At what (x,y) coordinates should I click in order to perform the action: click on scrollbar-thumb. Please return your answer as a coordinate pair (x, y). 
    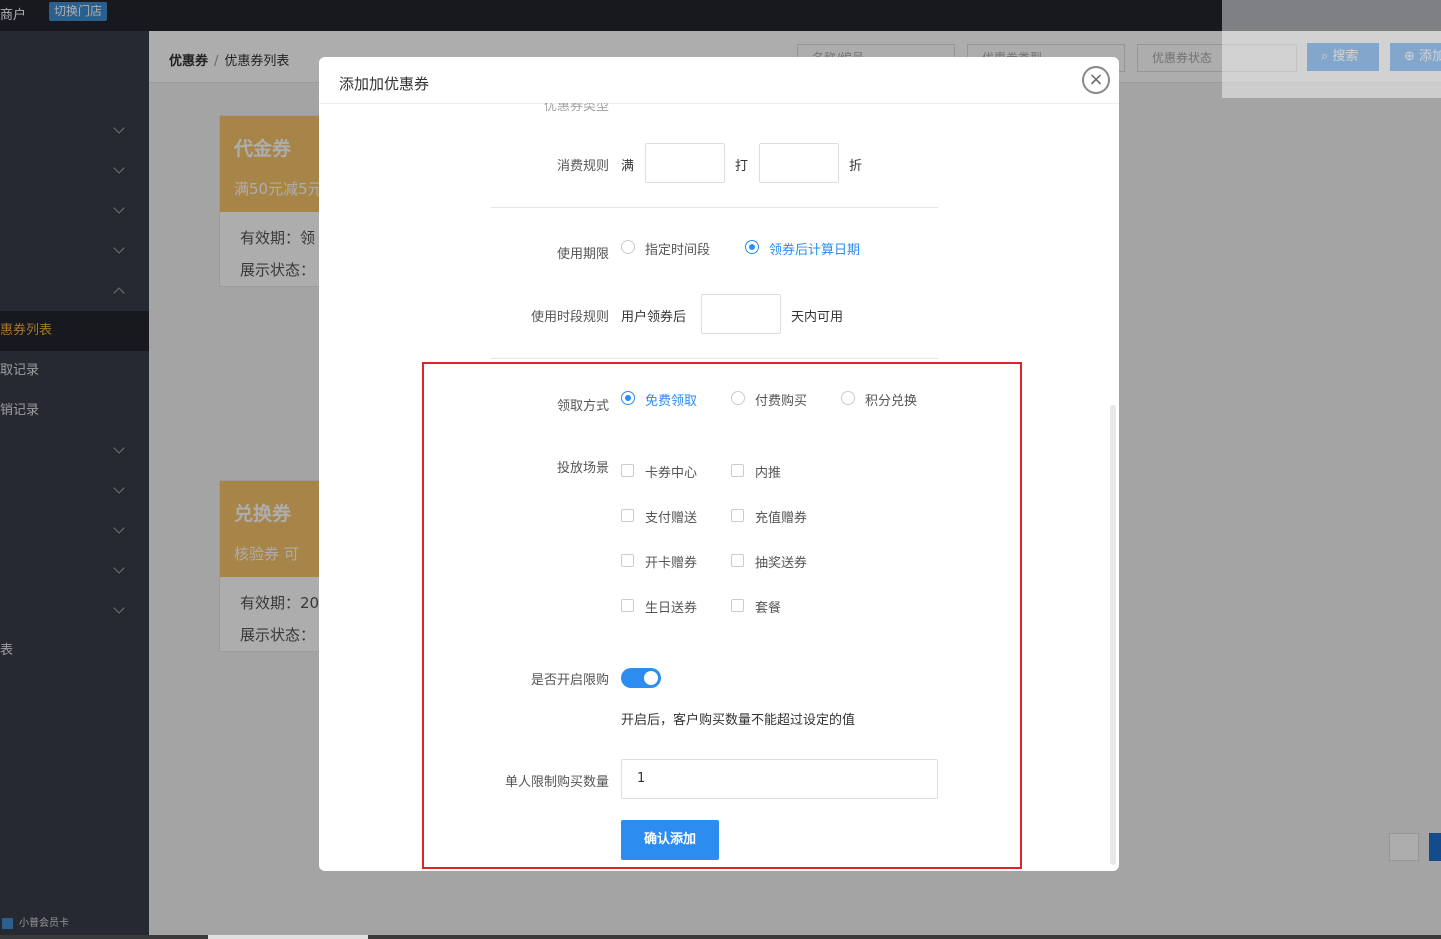
    Looking at the image, I should click on (288, 937).